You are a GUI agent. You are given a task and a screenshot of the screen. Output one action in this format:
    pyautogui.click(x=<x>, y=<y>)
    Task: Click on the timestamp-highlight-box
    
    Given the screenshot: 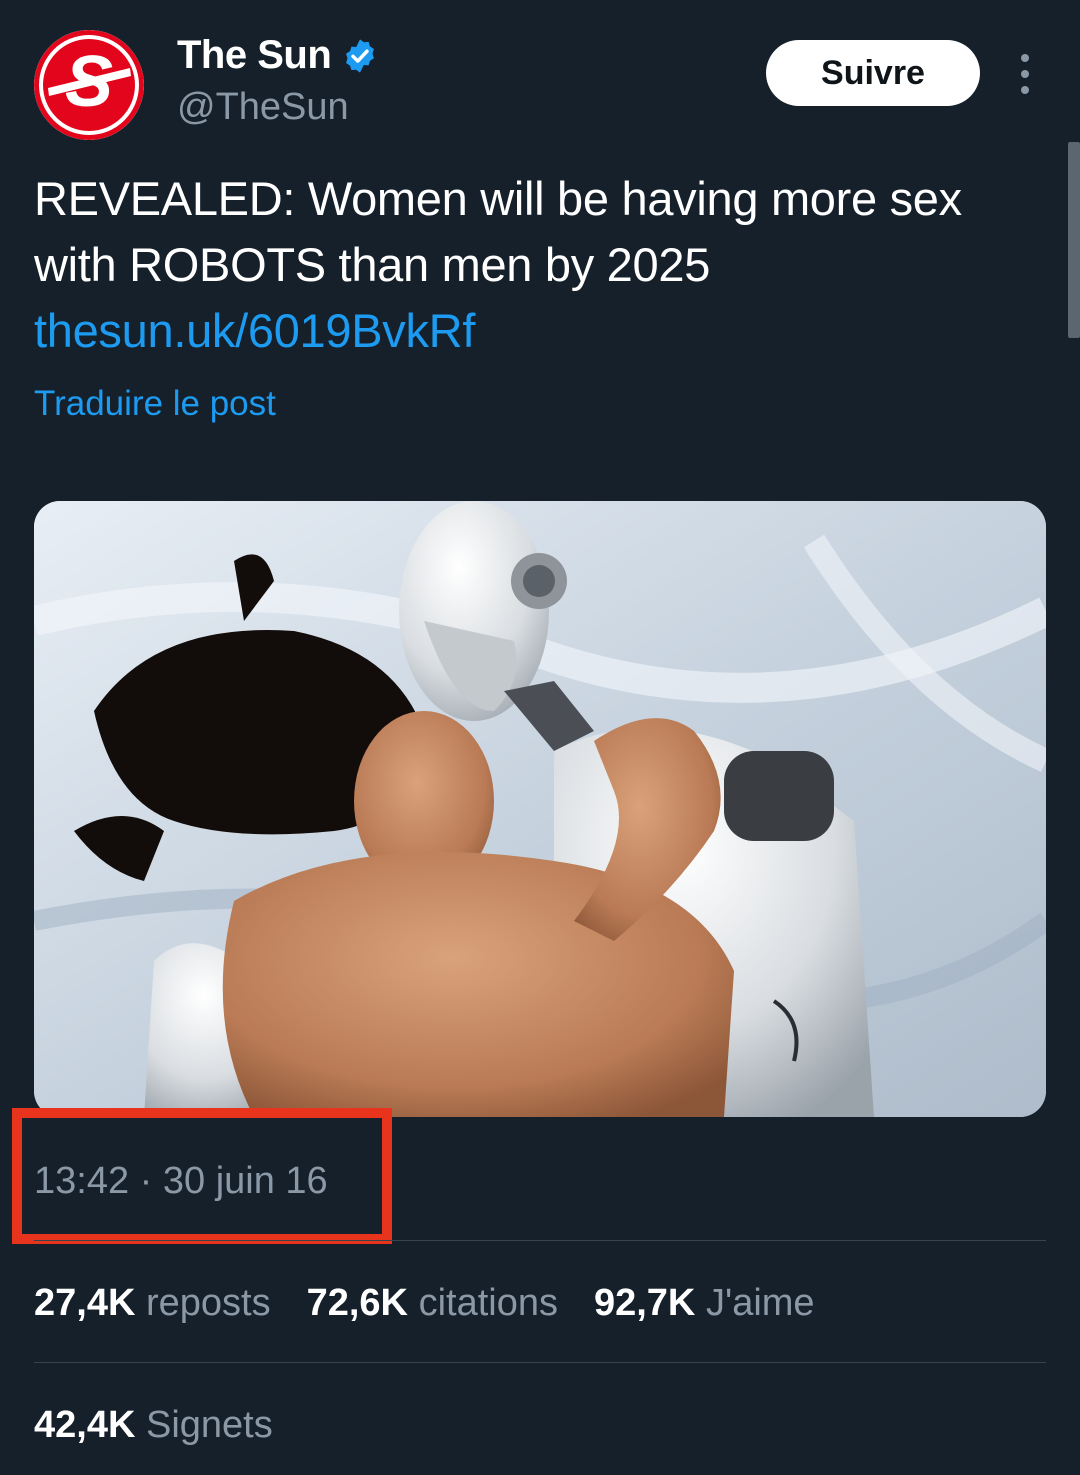 What is the action you would take?
    pyautogui.click(x=202, y=1176)
    